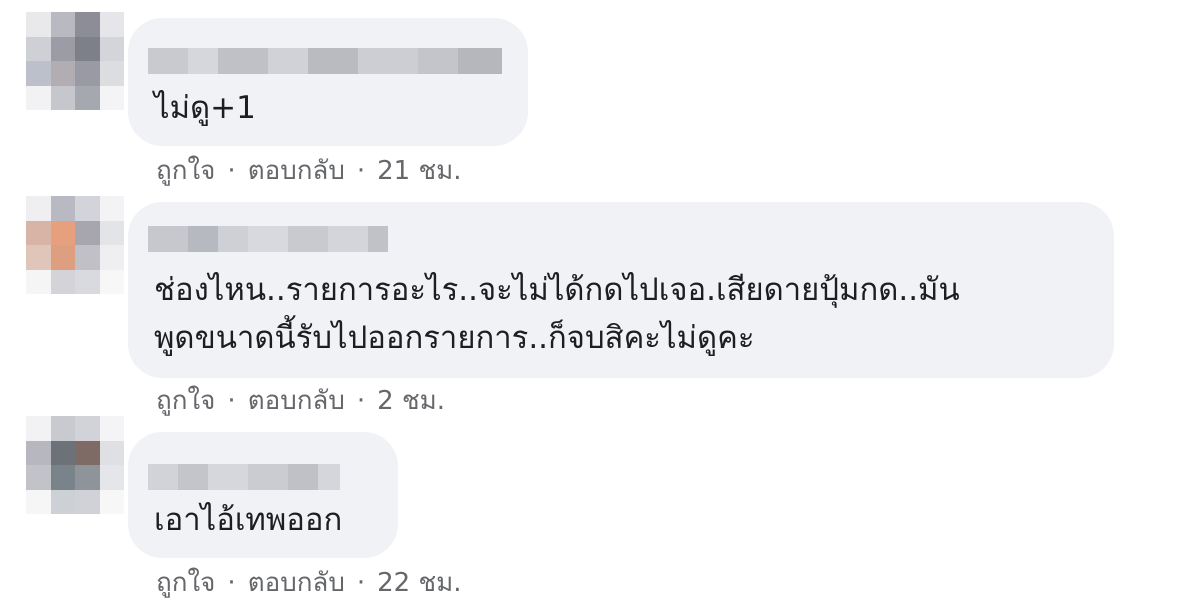 This screenshot has width=1200, height=612. I want to click on timestamp: 22 ชม., so click(419, 583).